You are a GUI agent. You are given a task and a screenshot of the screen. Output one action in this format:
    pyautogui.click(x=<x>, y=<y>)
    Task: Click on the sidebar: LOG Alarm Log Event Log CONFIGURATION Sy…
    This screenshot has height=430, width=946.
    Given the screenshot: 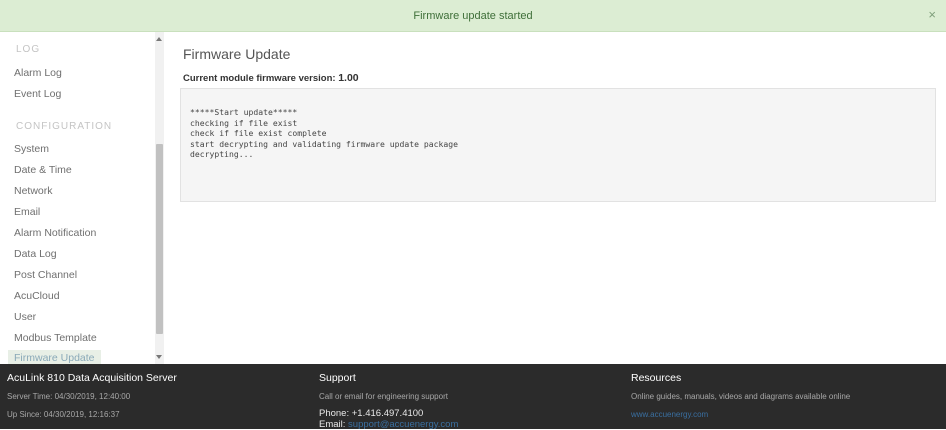 What is the action you would take?
    pyautogui.click(x=84, y=198)
    